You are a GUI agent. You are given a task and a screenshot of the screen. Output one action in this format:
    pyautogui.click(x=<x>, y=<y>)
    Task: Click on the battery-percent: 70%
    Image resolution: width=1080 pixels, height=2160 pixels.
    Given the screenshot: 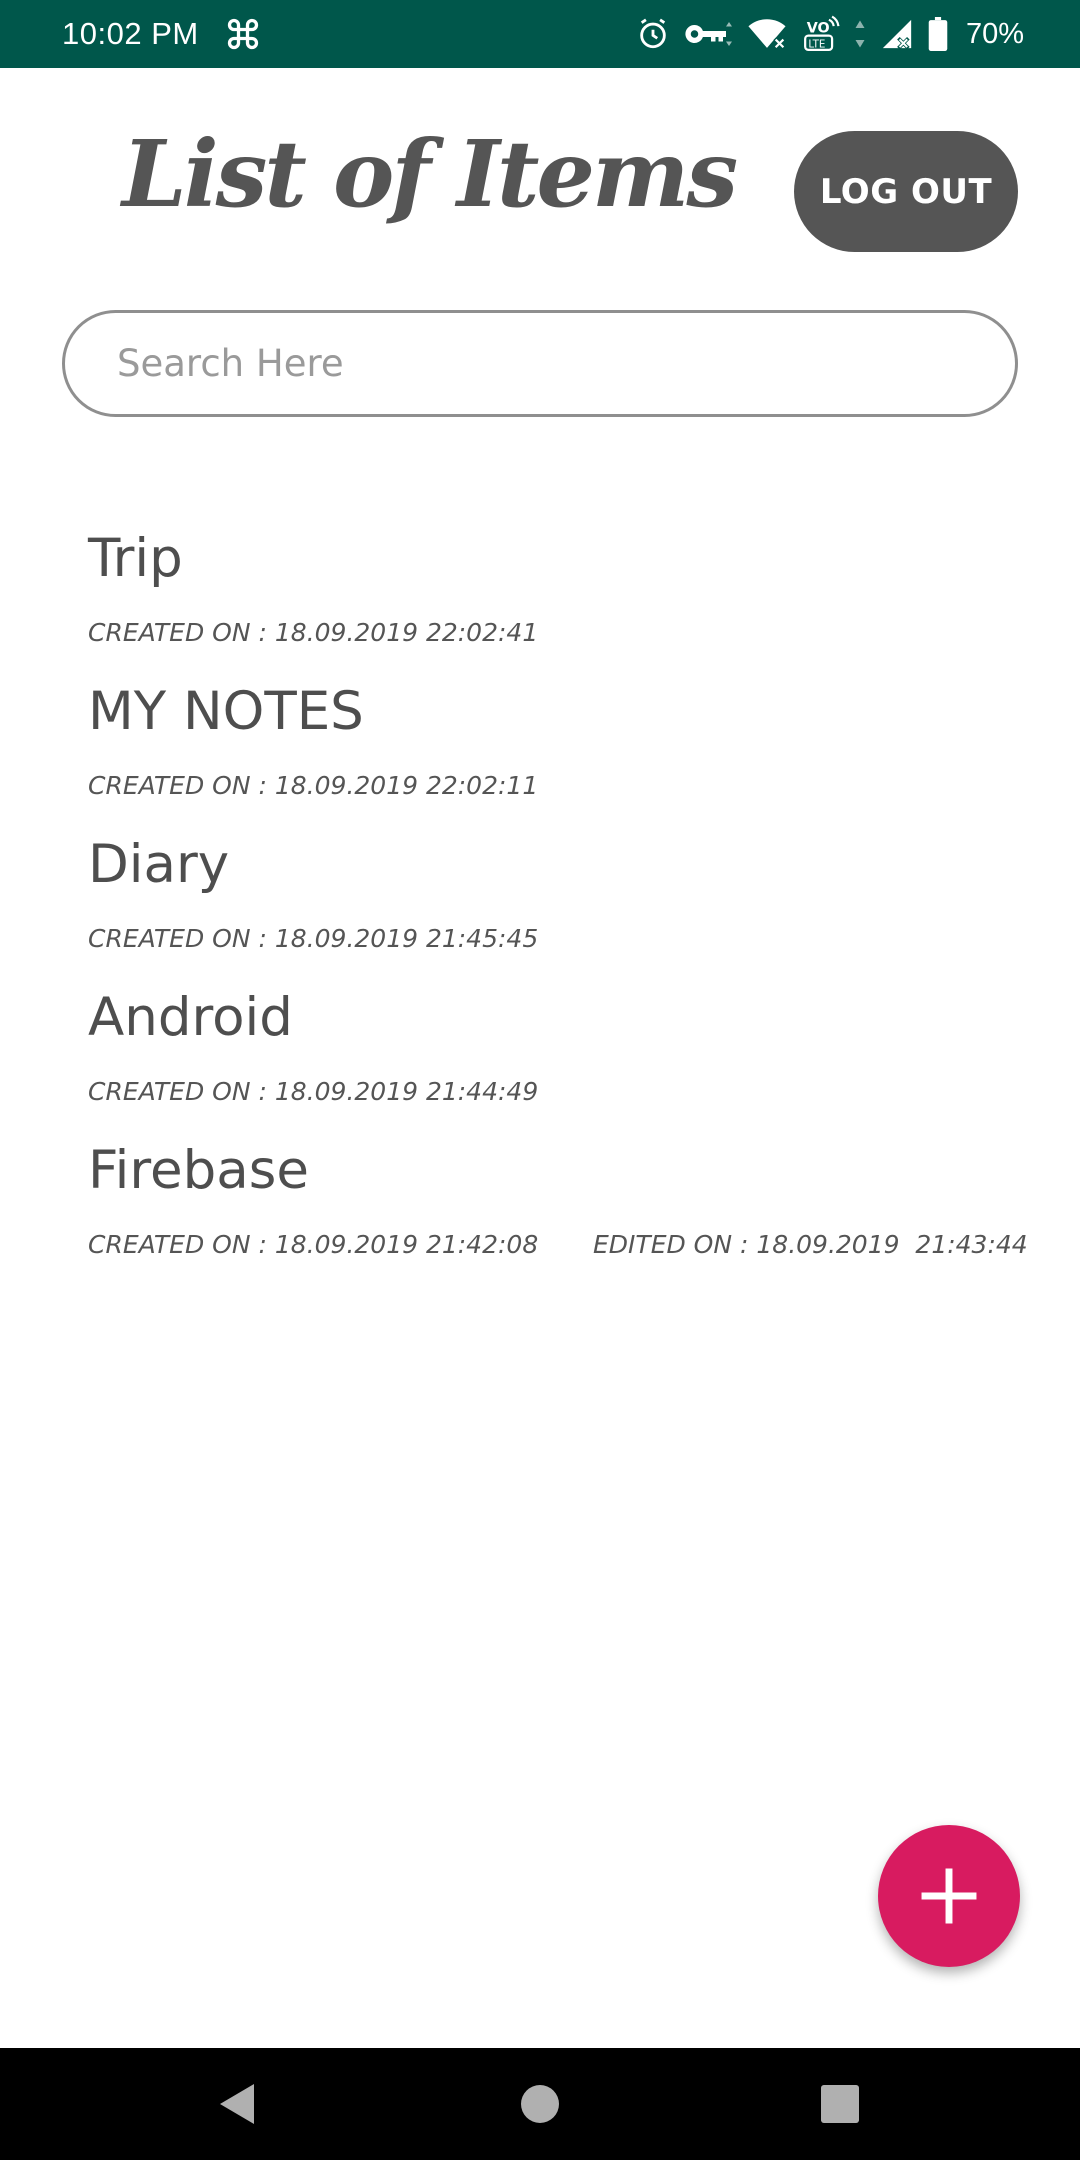 What is the action you would take?
    pyautogui.click(x=994, y=33)
    